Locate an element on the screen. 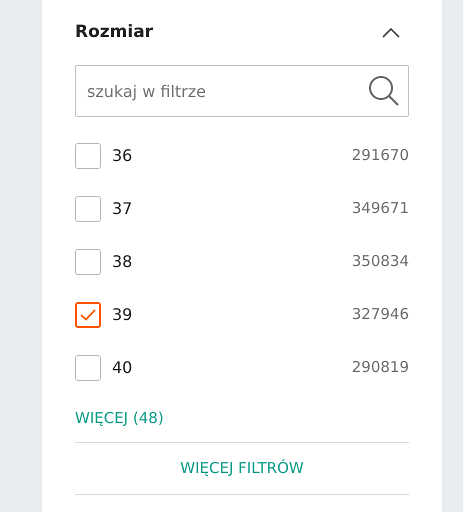  option-count: 290819 is located at coordinates (380, 367).